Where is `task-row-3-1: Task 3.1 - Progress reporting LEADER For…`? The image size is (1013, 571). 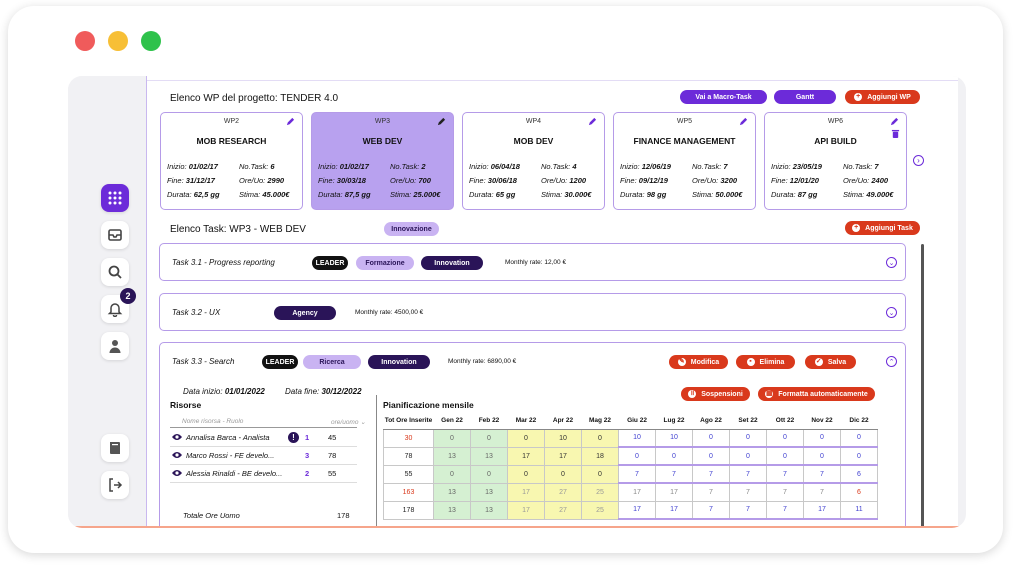 task-row-3-1: Task 3.1 - Progress reporting LEADER For… is located at coordinates (532, 262).